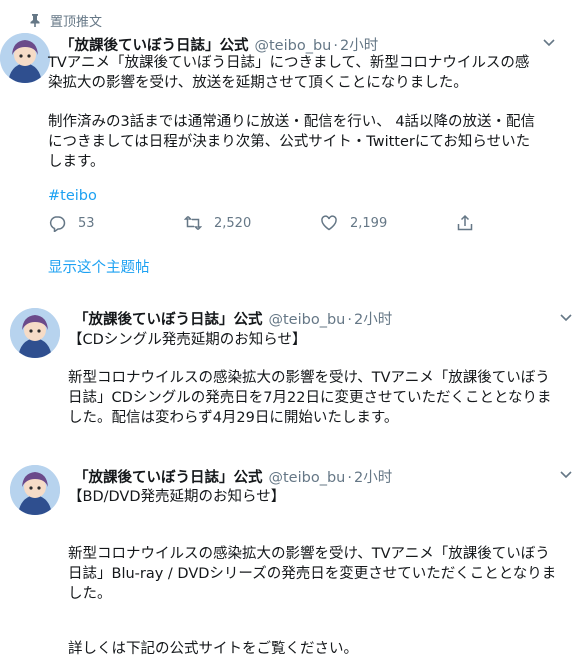  What do you see at coordinates (193, 223) in the screenshot?
I see `retweet-icon` at bounding box center [193, 223].